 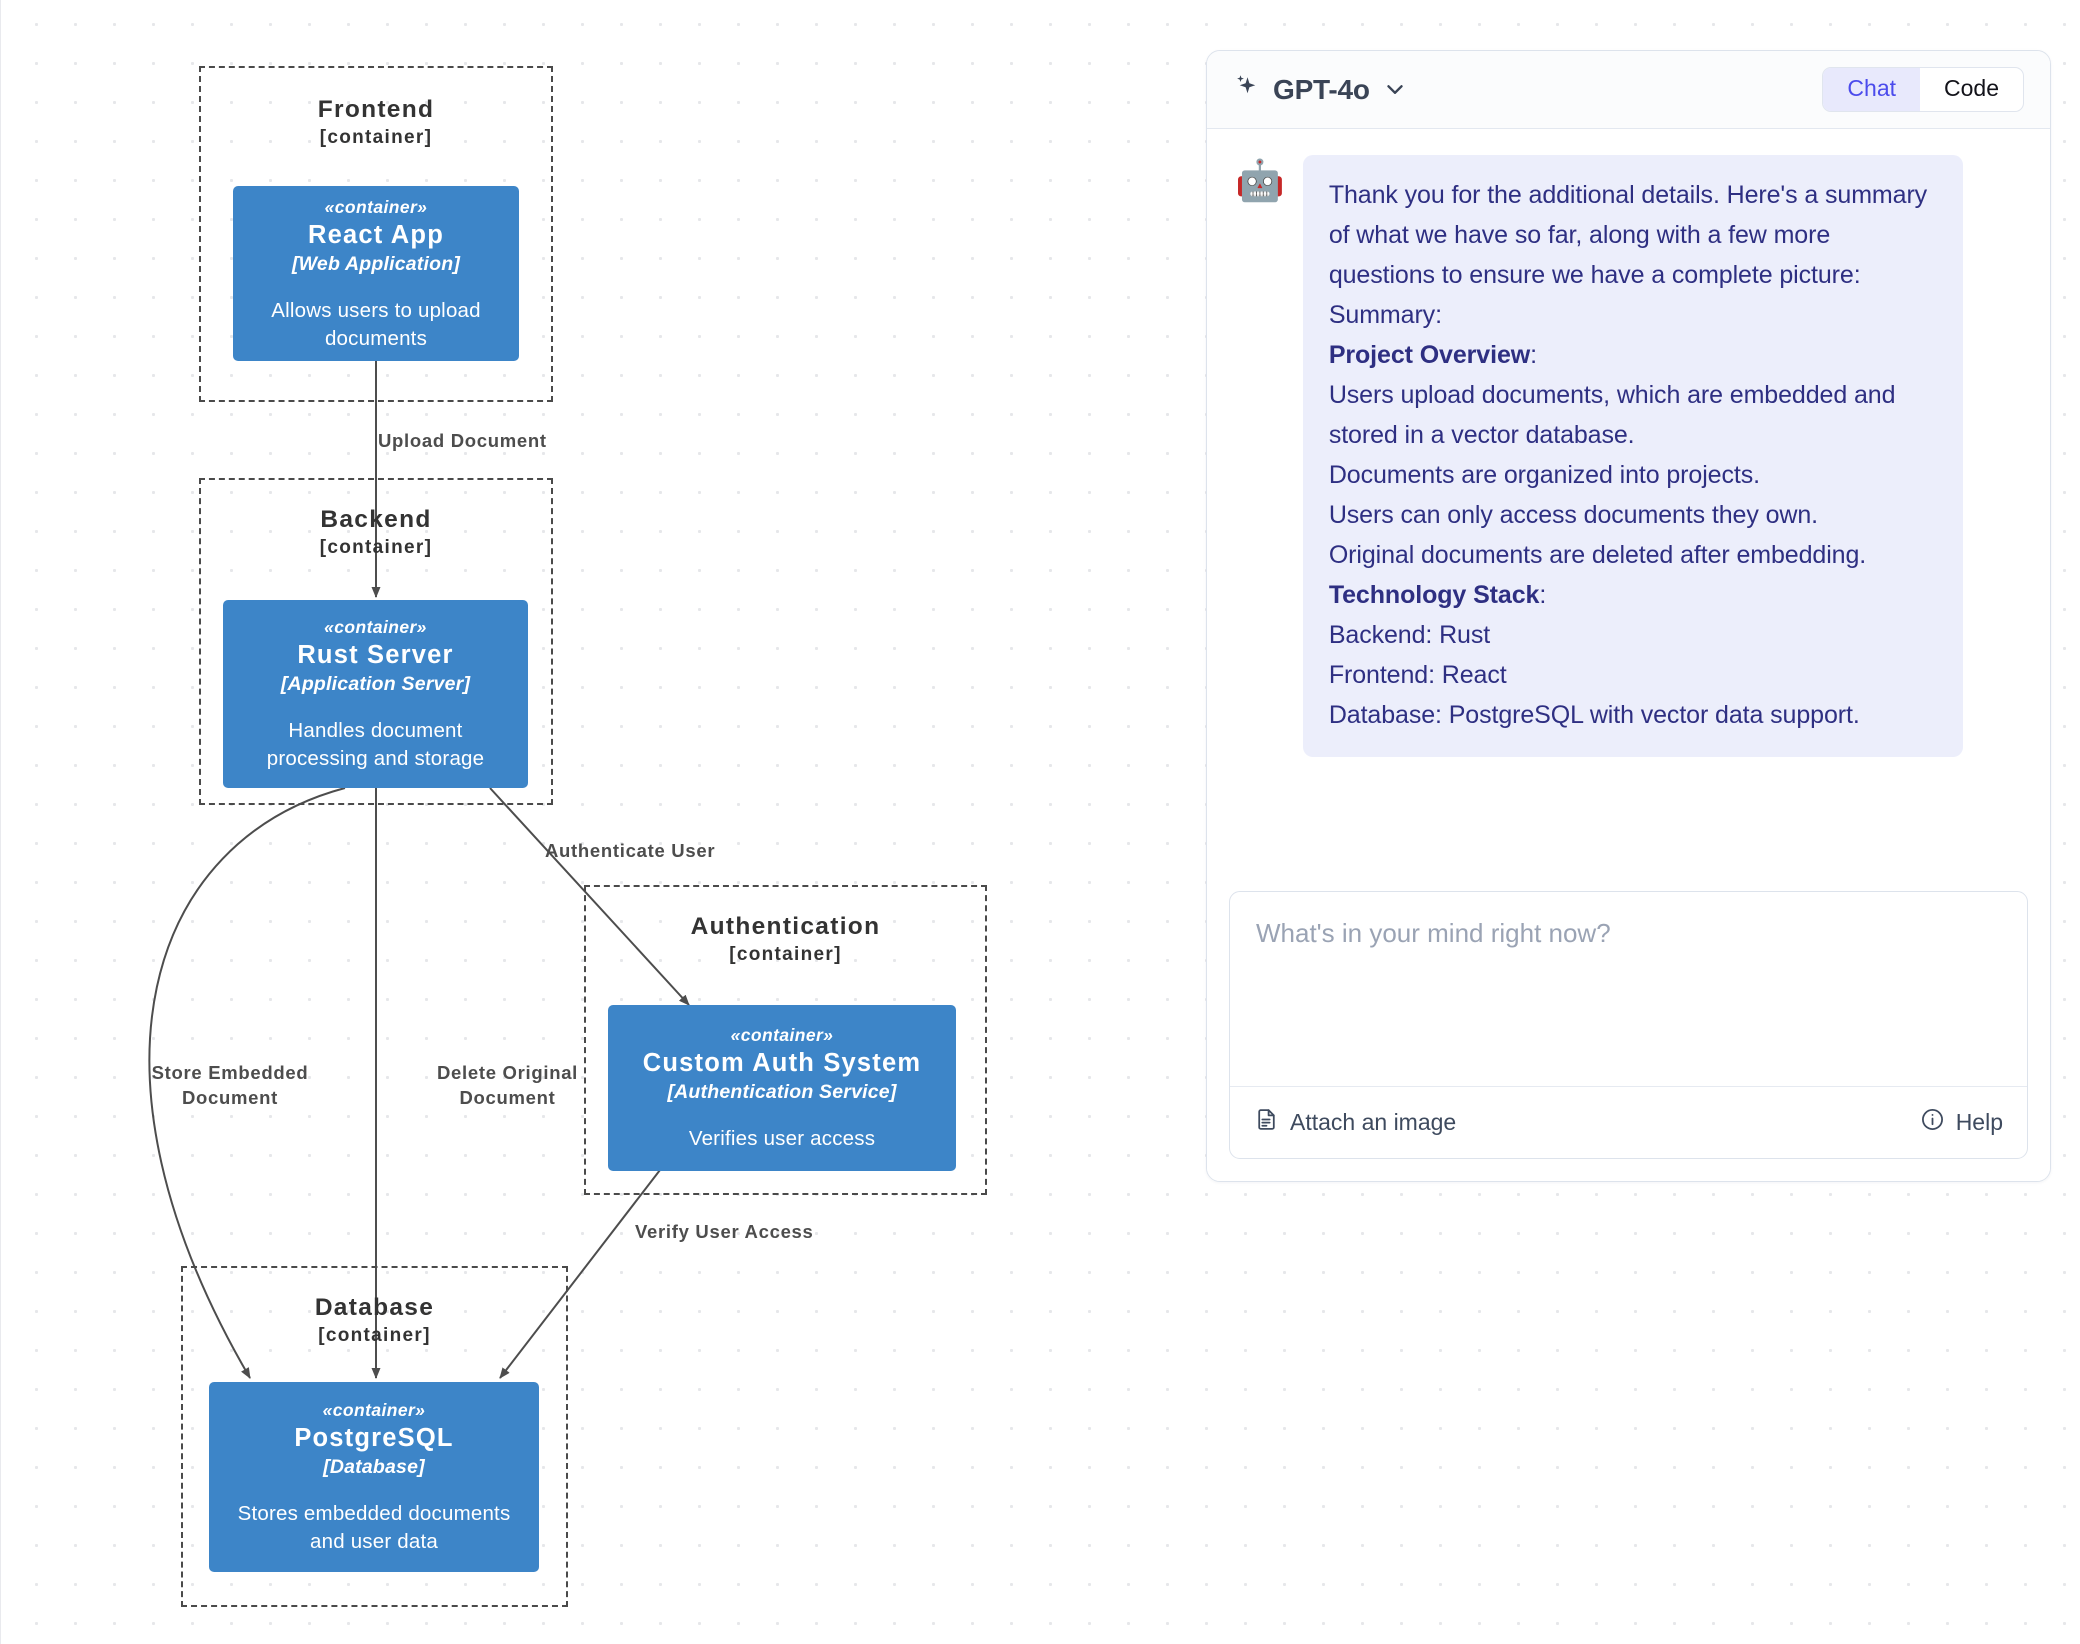 I want to click on model-name-label: GPT-4o, so click(x=1321, y=89).